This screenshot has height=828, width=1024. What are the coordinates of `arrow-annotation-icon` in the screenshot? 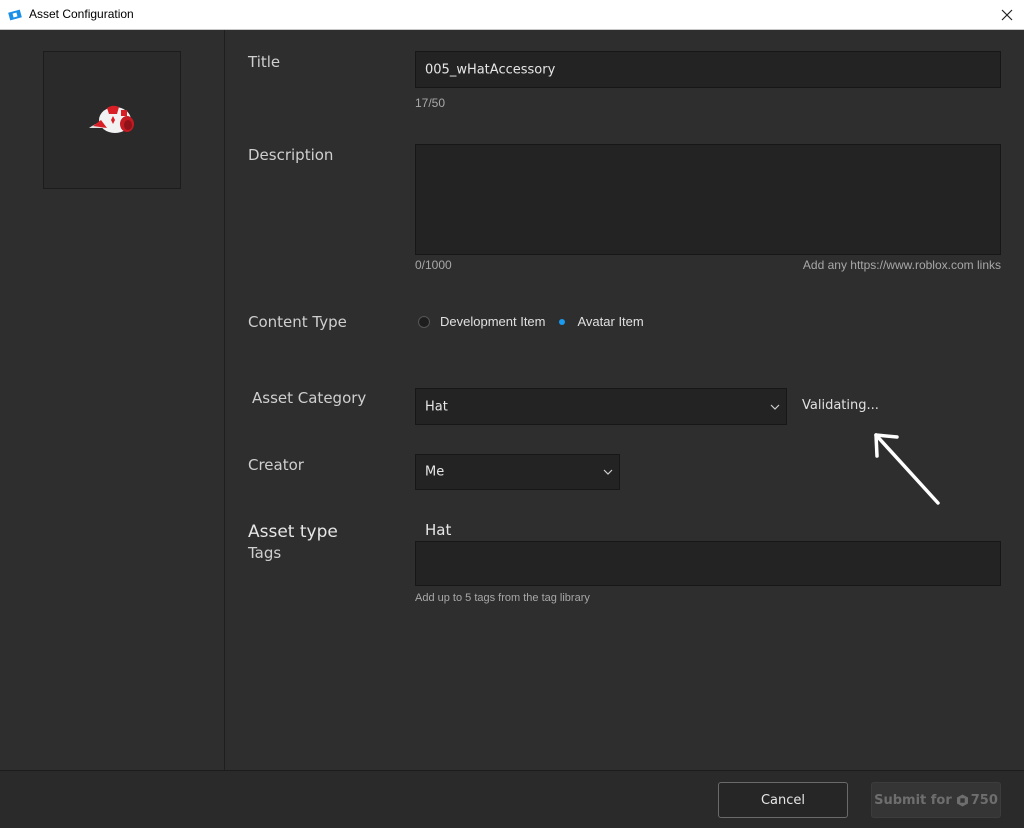 It's located at (907, 469).